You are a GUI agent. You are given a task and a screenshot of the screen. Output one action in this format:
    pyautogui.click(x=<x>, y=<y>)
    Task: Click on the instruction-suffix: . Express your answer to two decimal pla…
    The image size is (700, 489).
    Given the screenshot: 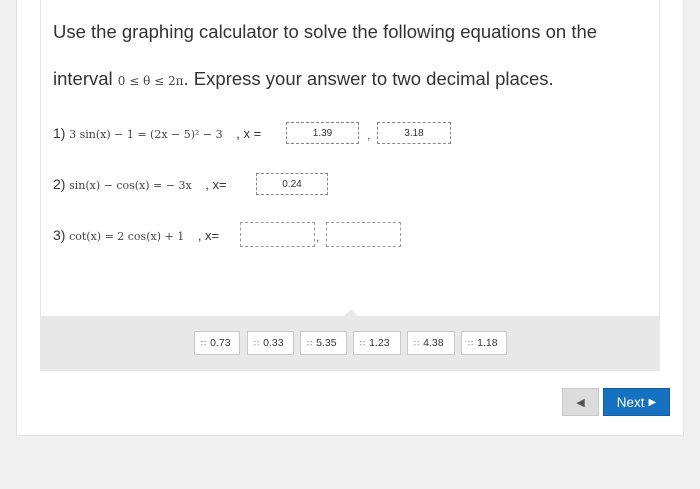 What is the action you would take?
    pyautogui.click(x=368, y=78)
    